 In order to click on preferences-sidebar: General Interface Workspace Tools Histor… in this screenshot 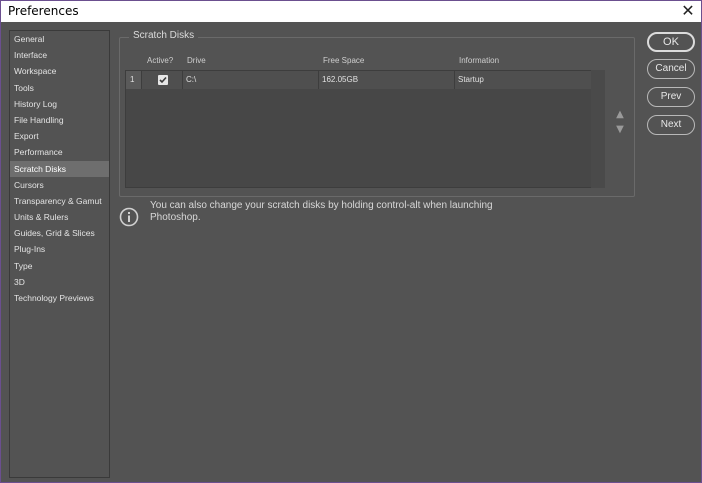, I will do `click(59, 254)`.